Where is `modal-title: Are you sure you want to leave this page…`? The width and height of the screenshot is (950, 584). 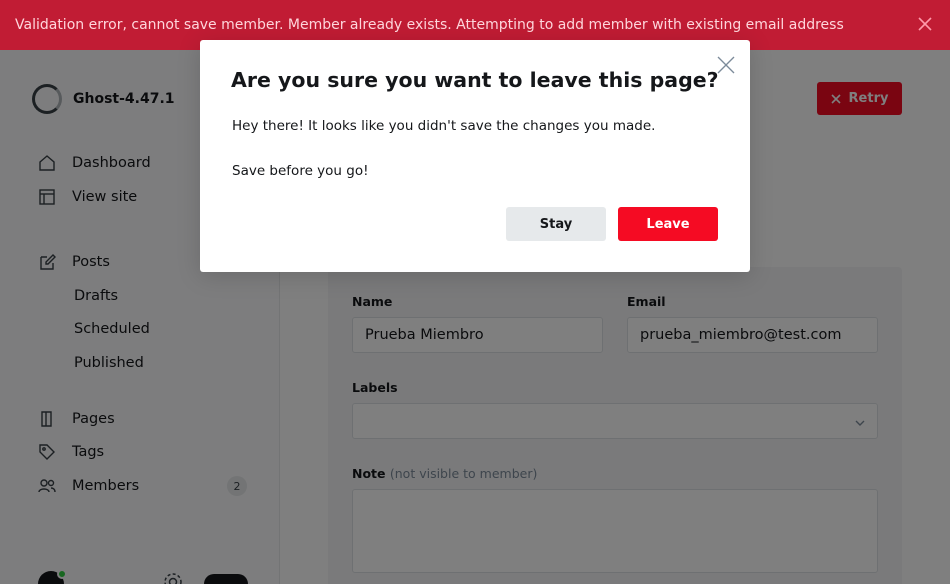
modal-title: Are you sure you want to leave this page… is located at coordinates (475, 80).